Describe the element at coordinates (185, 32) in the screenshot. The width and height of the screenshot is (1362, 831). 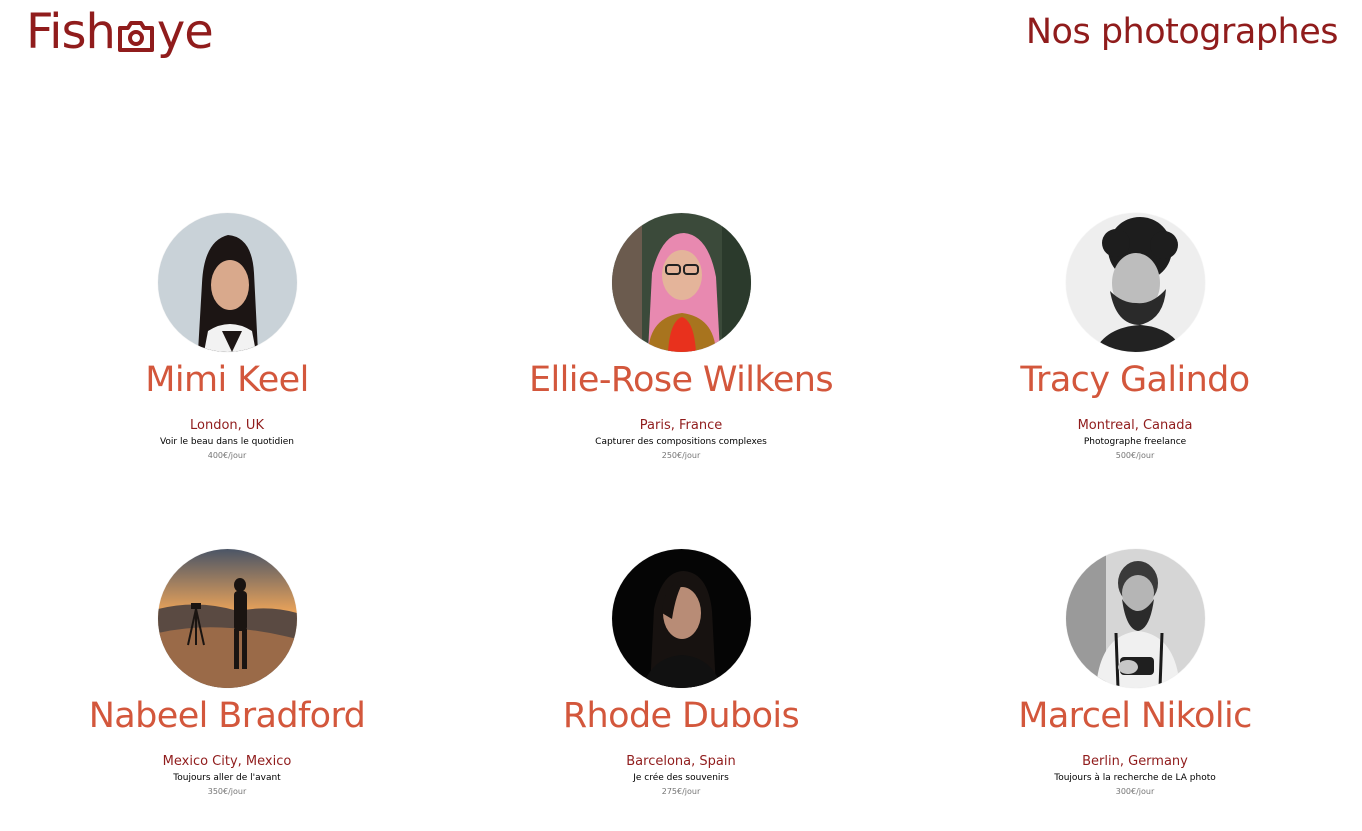
I see `logo-text-right: ye` at that location.